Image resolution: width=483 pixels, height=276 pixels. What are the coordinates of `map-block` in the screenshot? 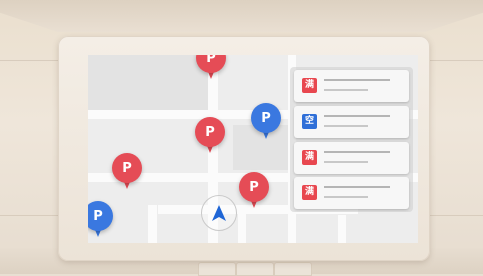 It's located at (148, 82).